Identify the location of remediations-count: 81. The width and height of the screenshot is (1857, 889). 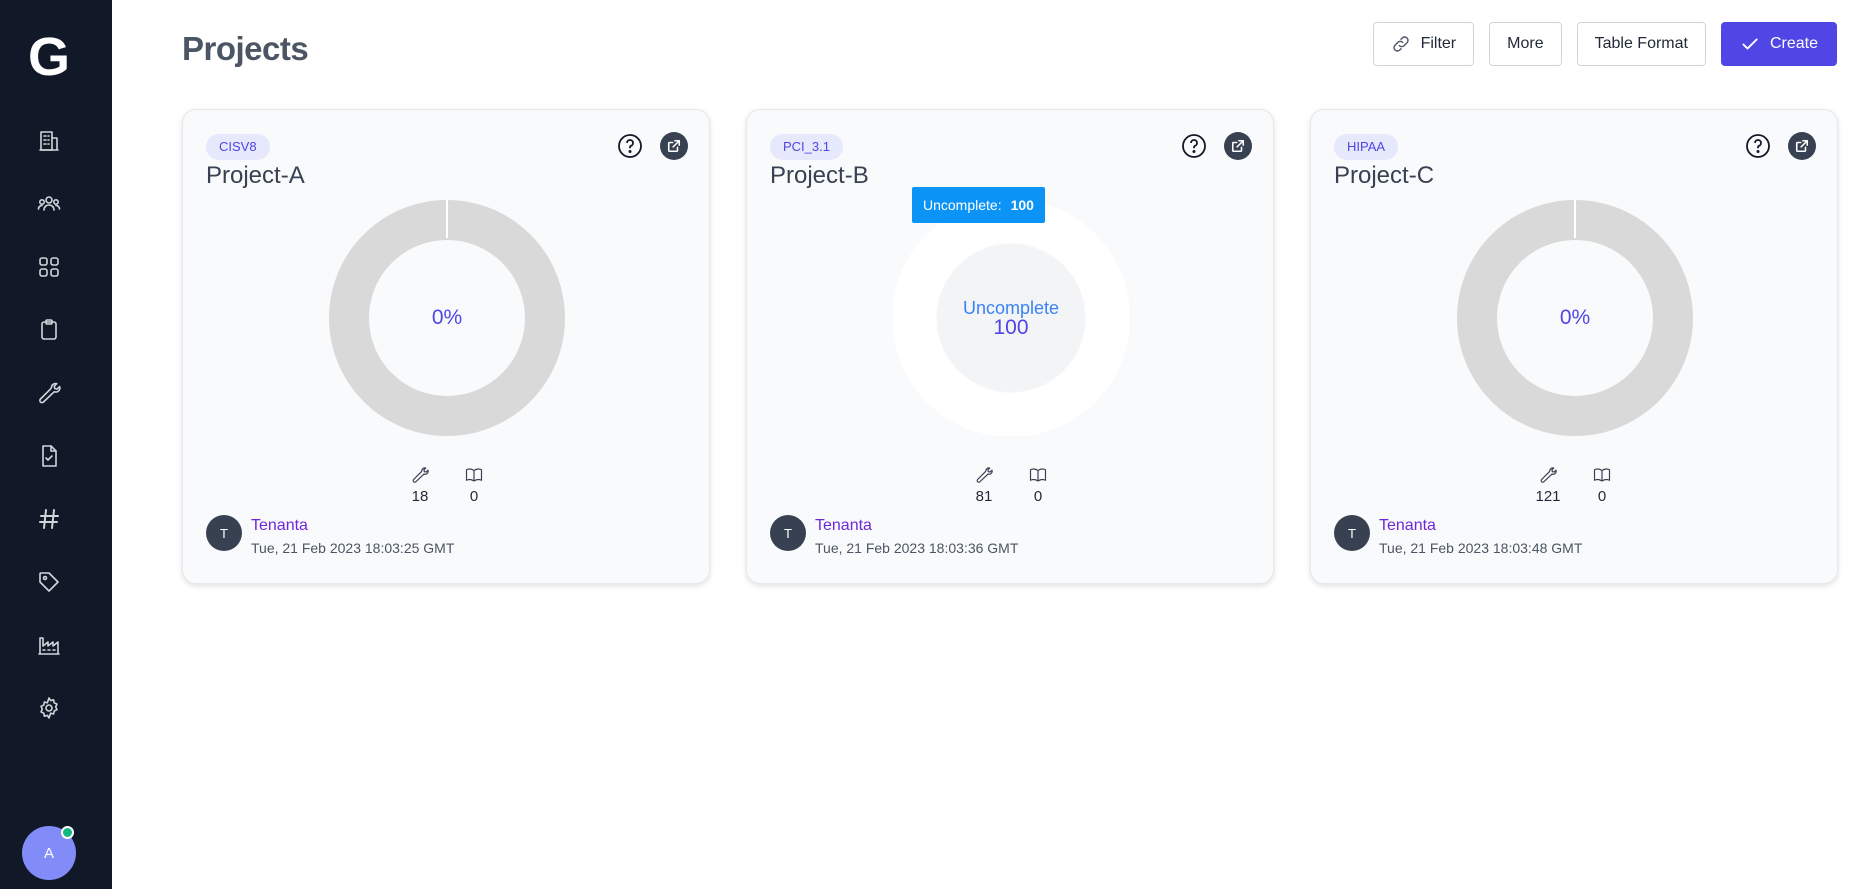
(984, 496).